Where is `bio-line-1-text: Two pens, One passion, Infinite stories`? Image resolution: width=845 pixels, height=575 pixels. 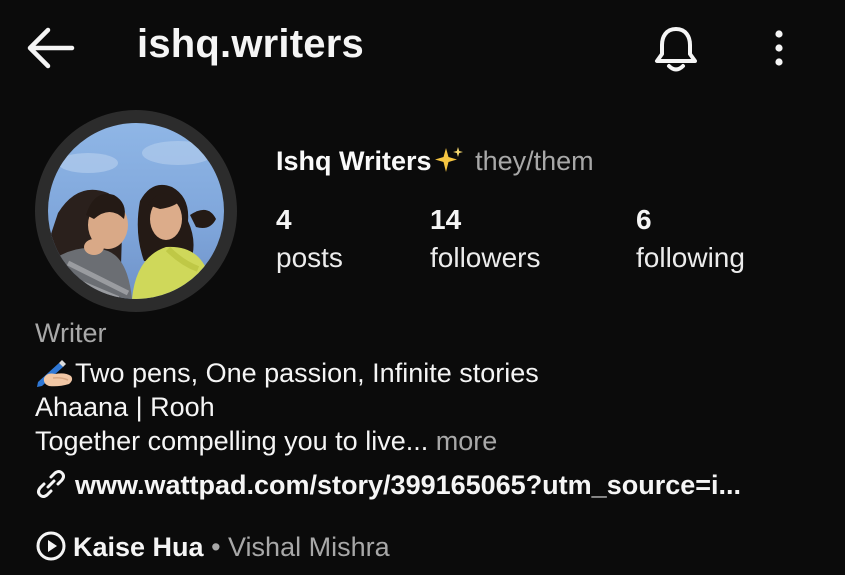
bio-line-1-text: Two pens, One passion, Infinite stories is located at coordinates (307, 373).